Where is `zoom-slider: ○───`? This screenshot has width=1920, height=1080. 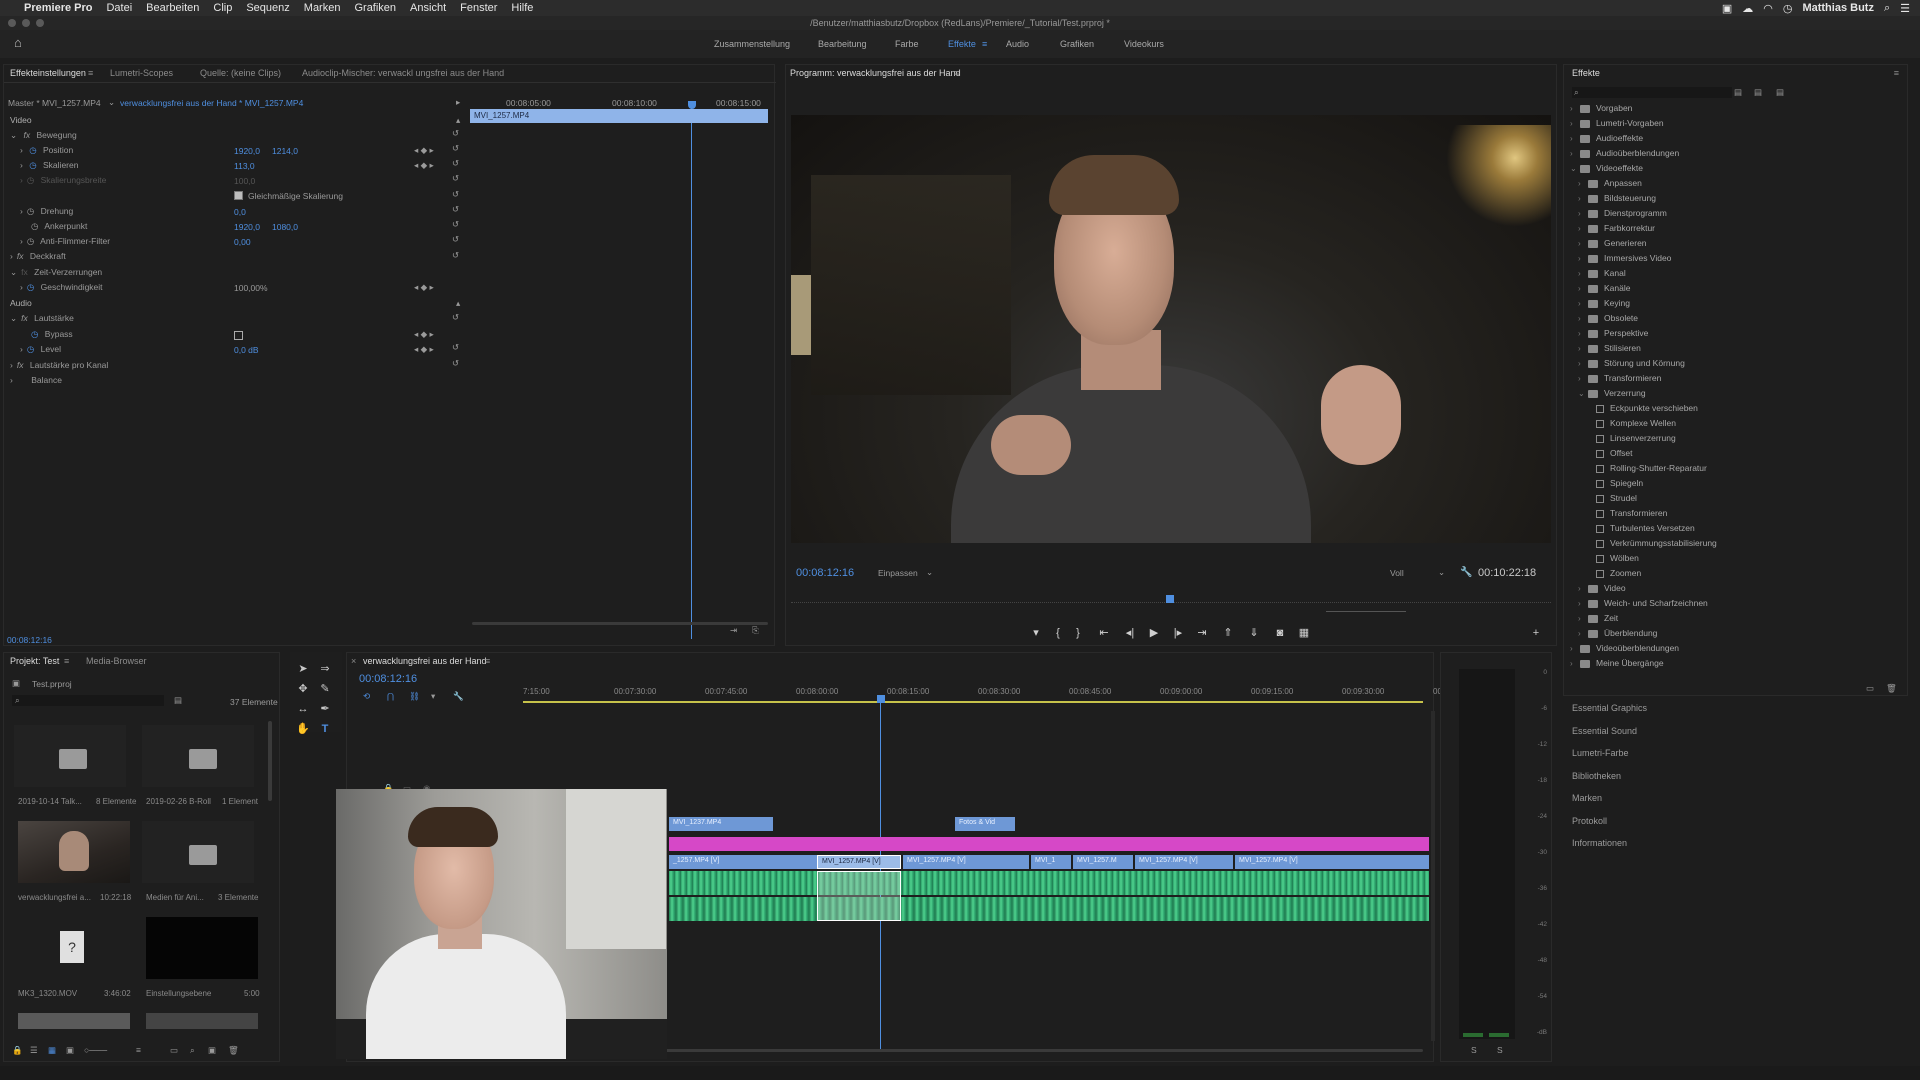 zoom-slider: ○─── is located at coordinates (95, 1050).